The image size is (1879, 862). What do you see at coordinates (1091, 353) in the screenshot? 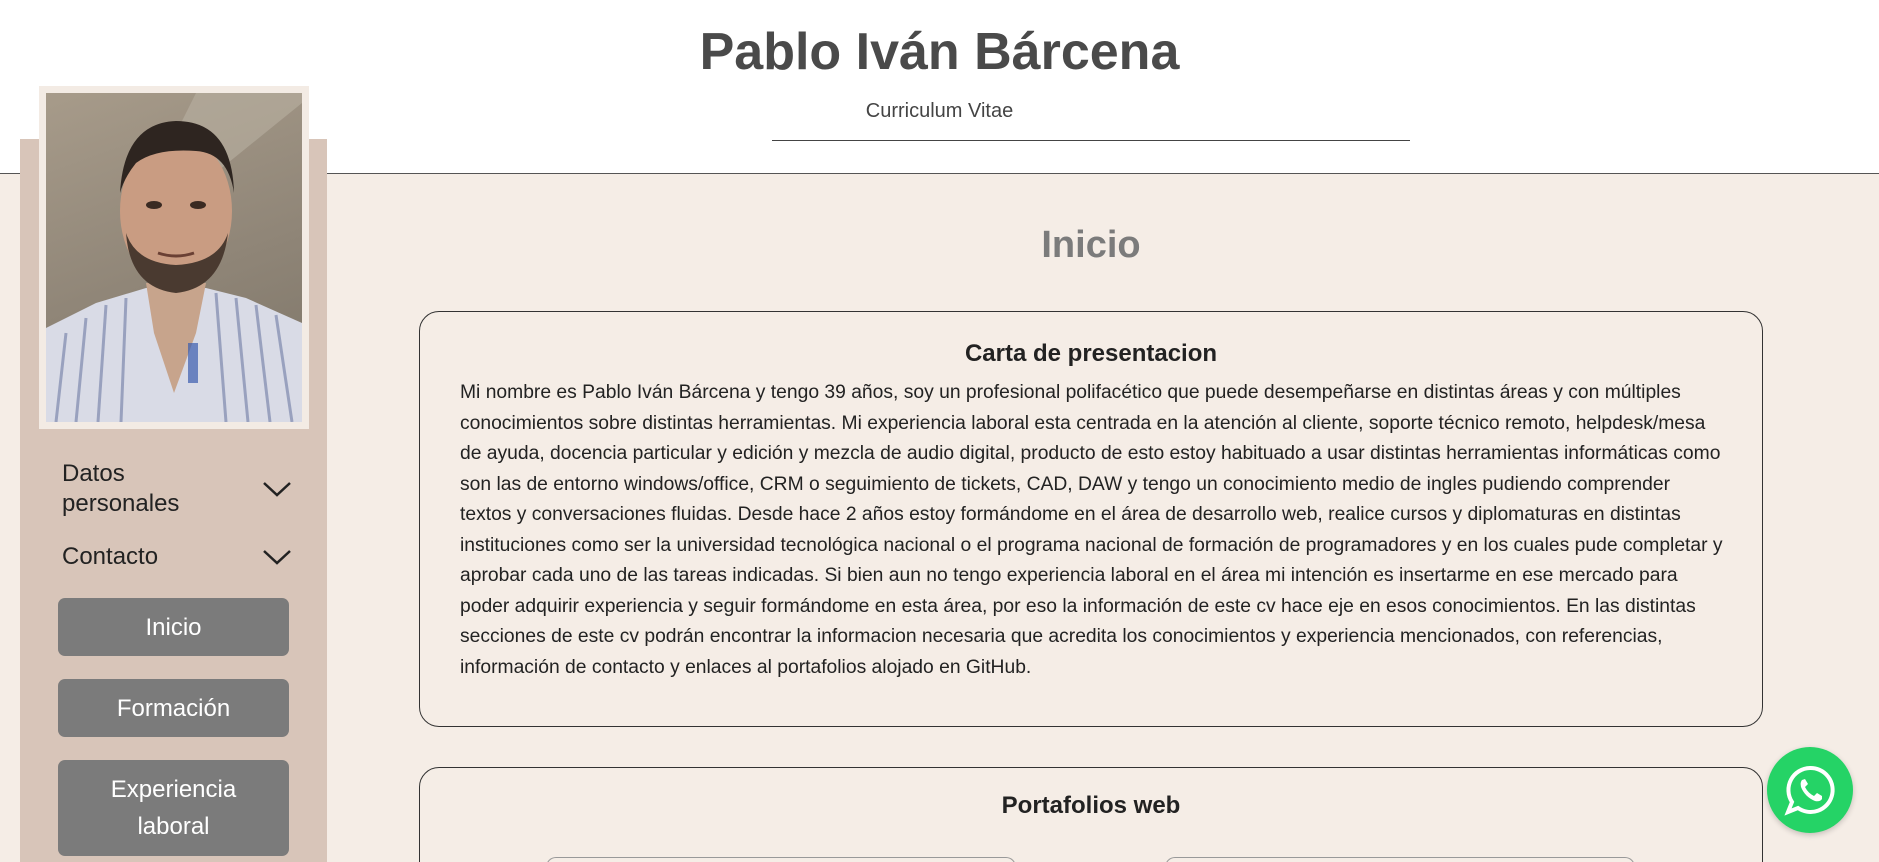
I see `card-title: Carta de presentacion` at bounding box center [1091, 353].